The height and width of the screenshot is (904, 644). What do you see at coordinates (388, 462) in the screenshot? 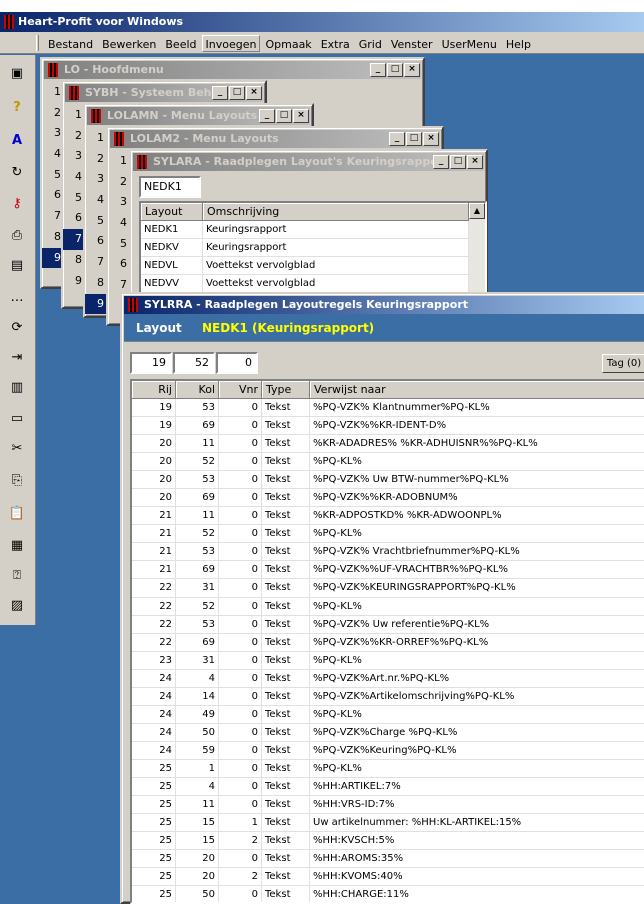
I see `table-row: 20 52 0 Tekst %PQ-KL%` at bounding box center [388, 462].